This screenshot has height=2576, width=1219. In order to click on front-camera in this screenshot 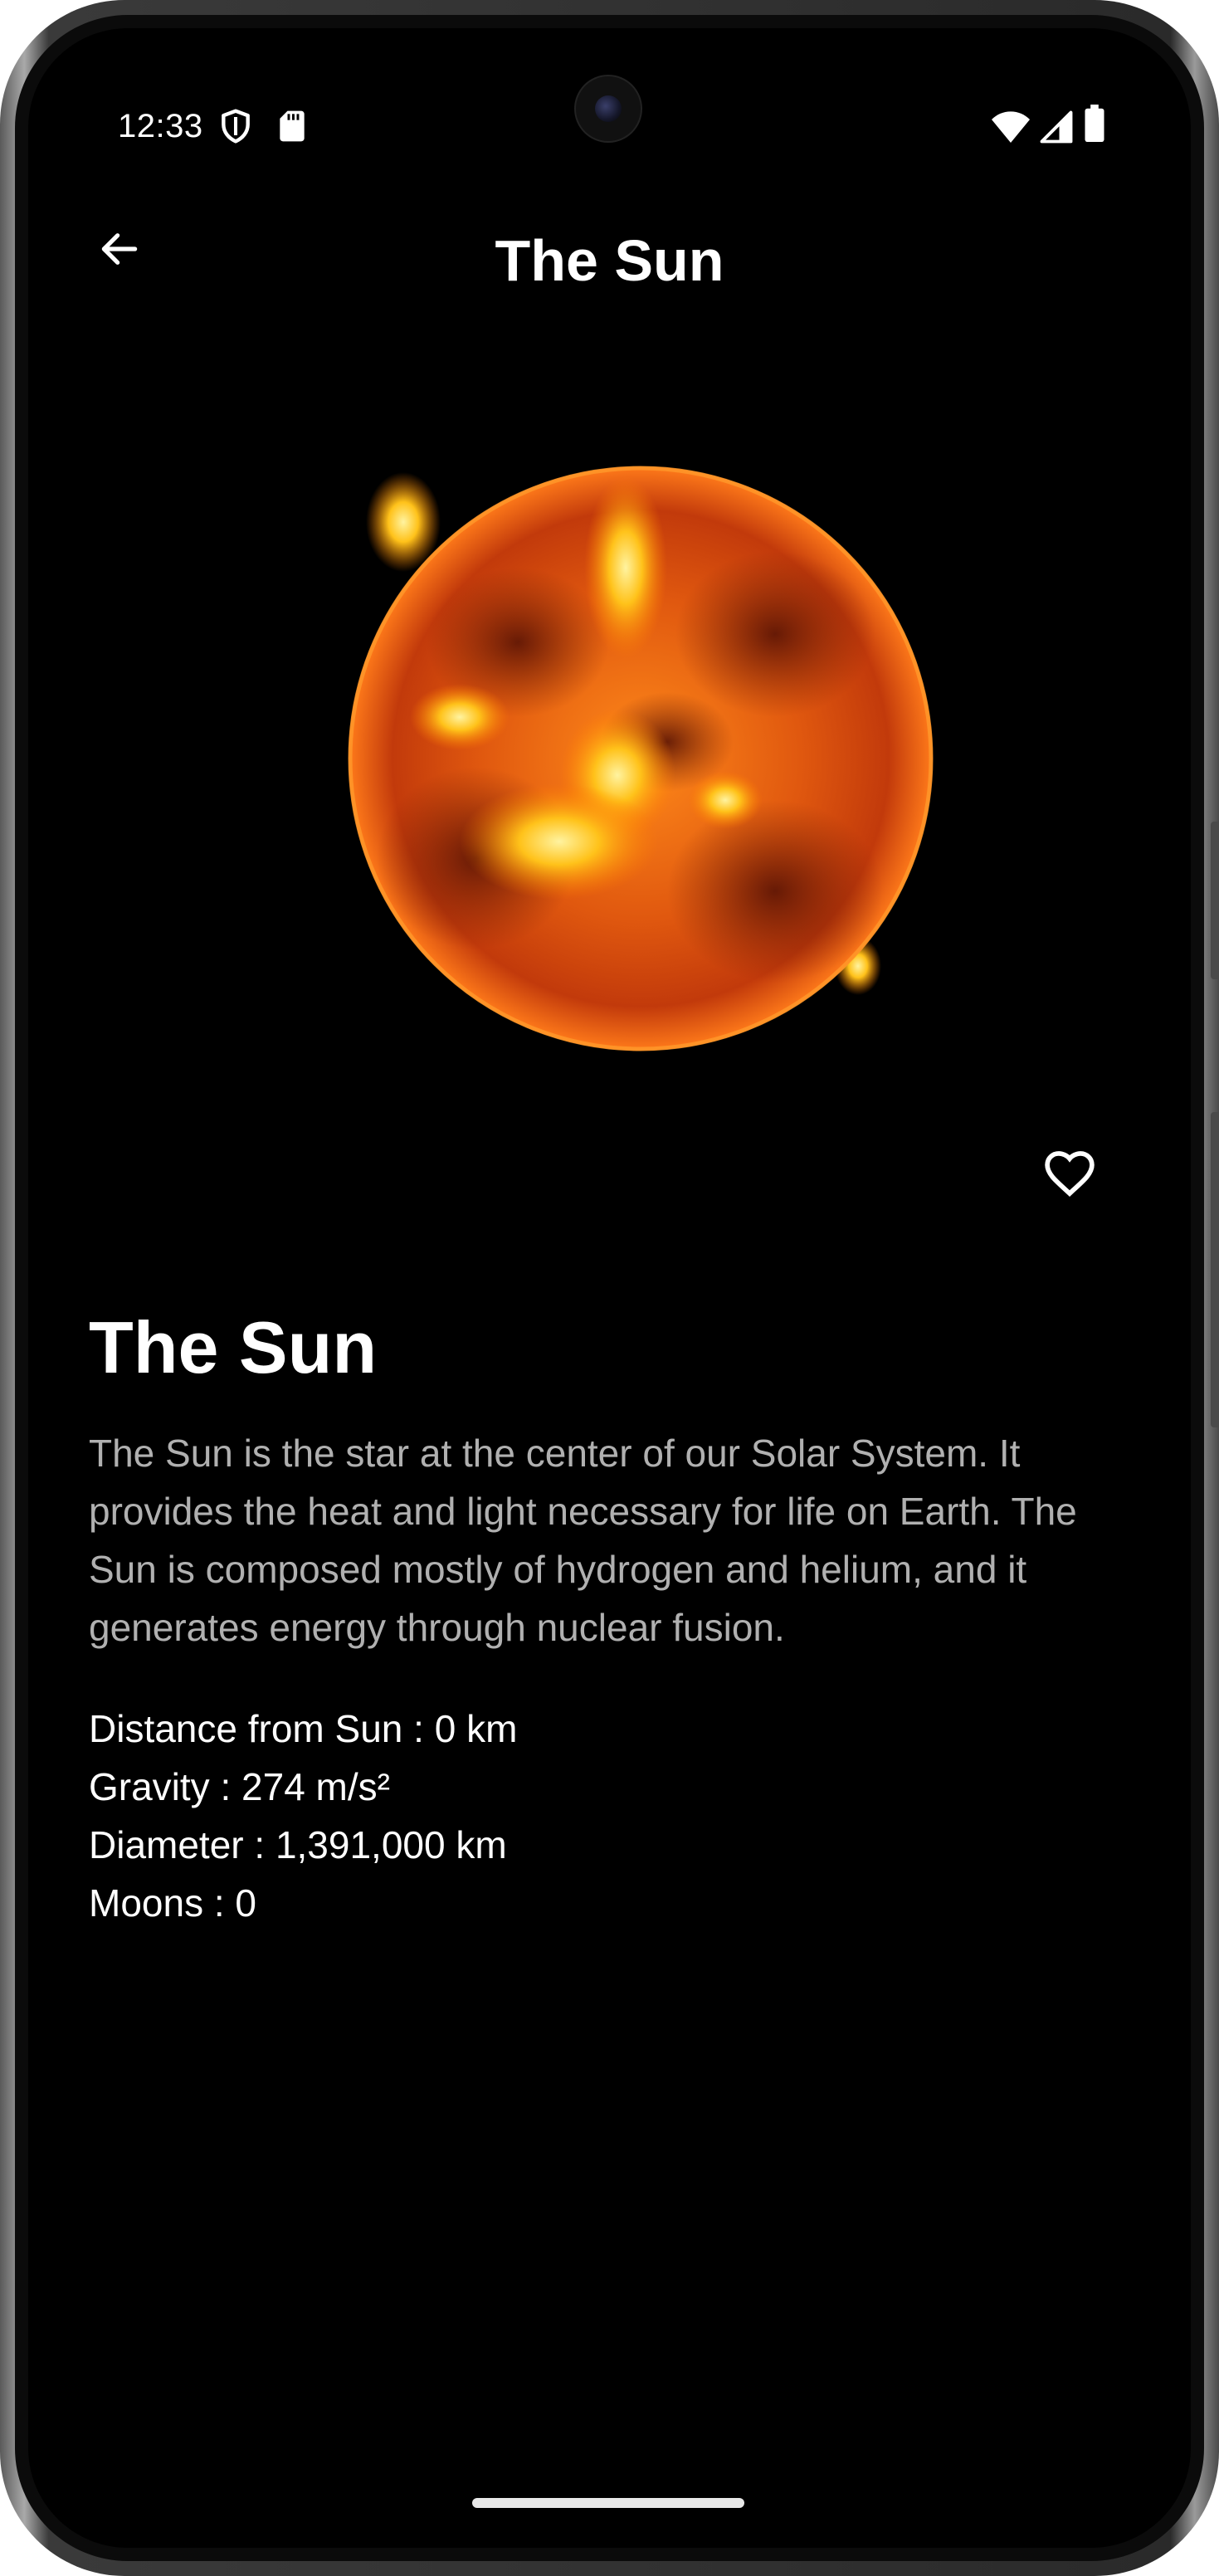, I will do `click(609, 109)`.